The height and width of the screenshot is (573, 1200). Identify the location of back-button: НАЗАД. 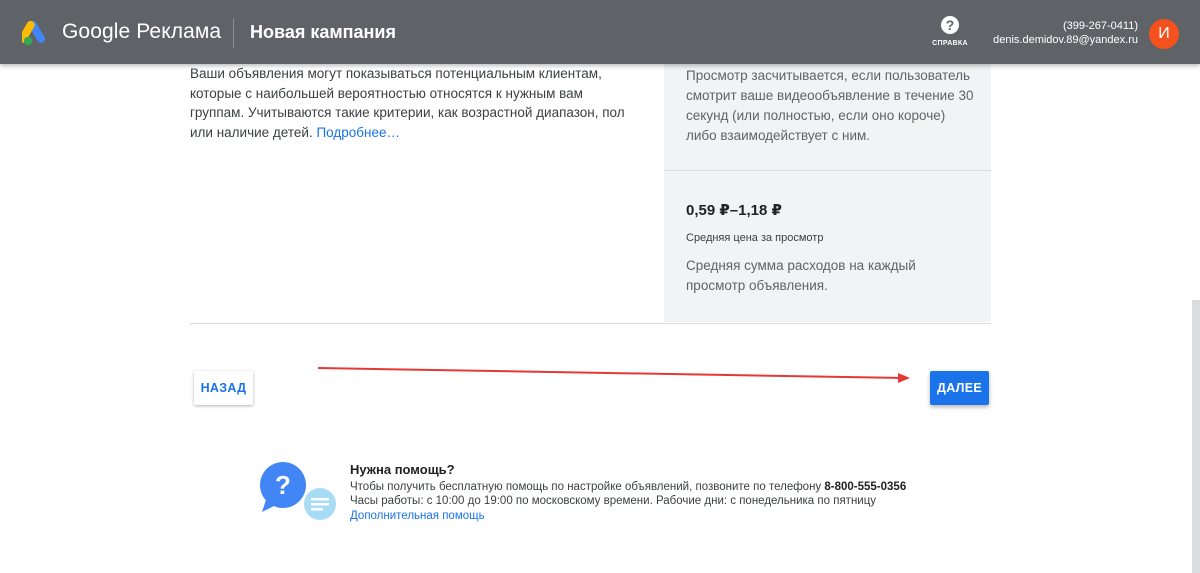
(223, 388).